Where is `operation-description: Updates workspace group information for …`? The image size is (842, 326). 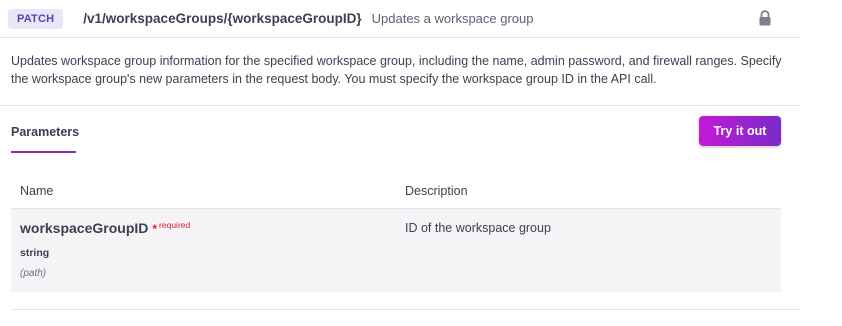 operation-description: Updates workspace group information for … is located at coordinates (396, 70).